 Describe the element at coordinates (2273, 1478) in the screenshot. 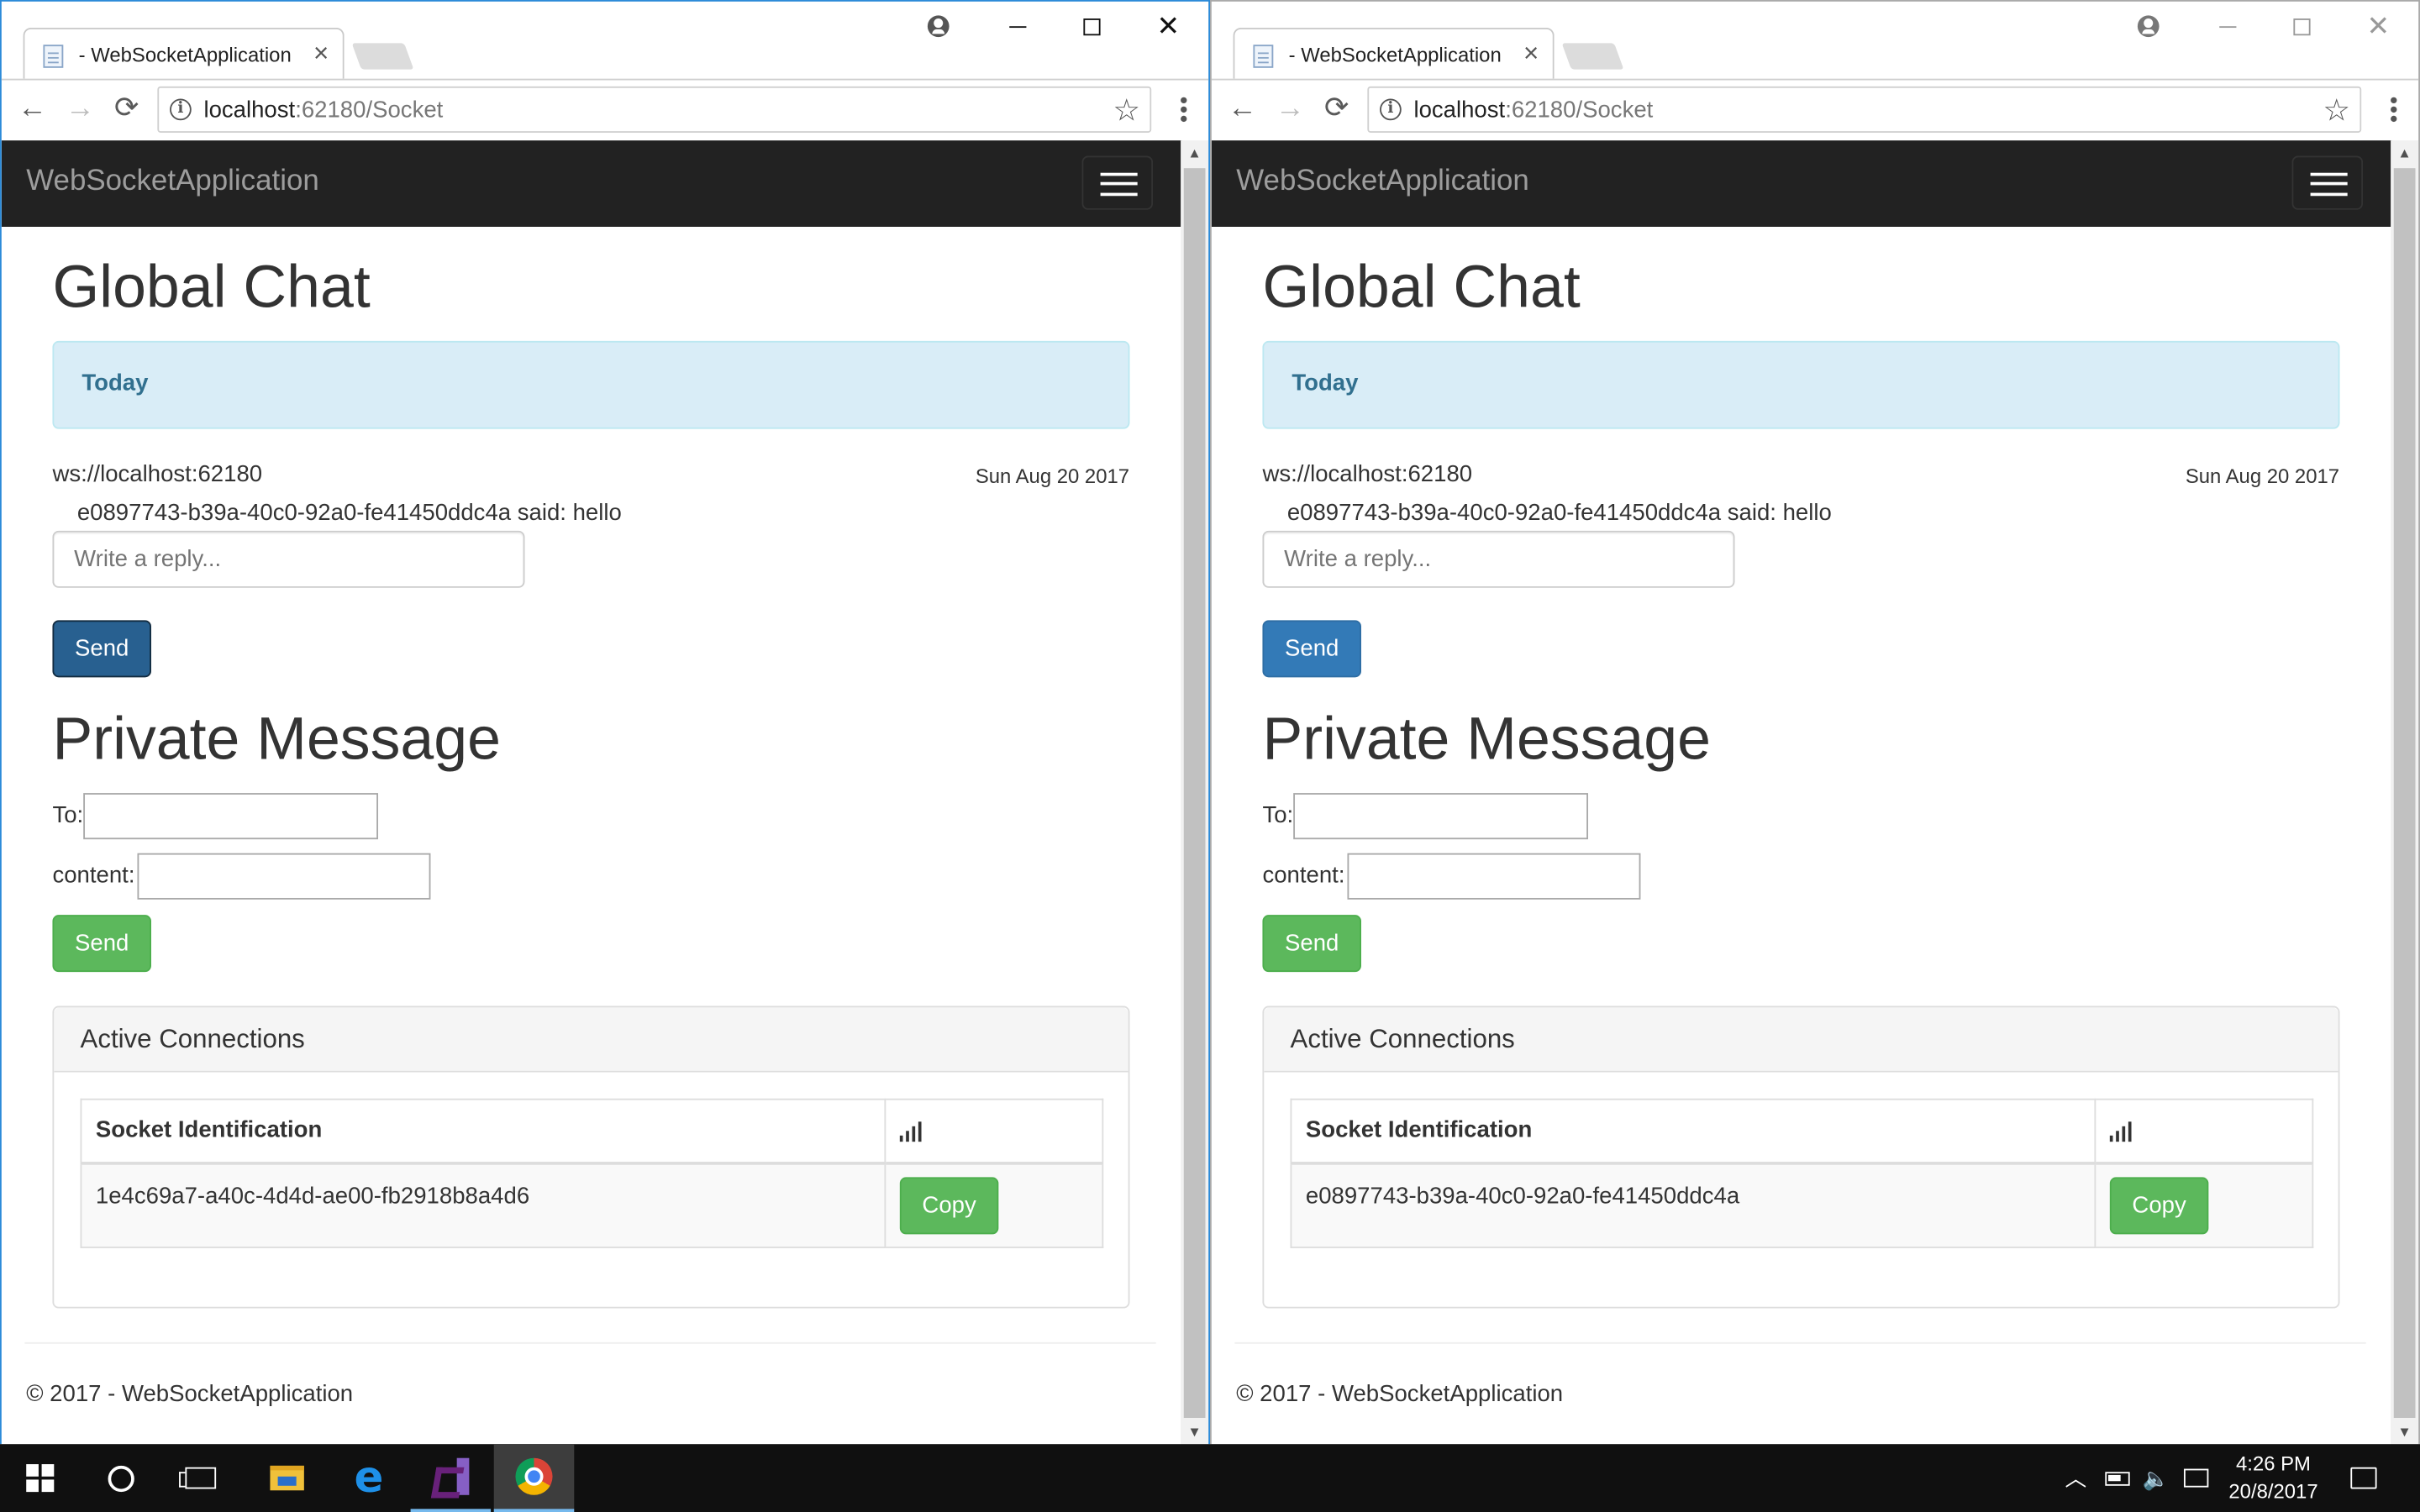

I see `system-clock: 4:26 PM 20/8/2017` at that location.